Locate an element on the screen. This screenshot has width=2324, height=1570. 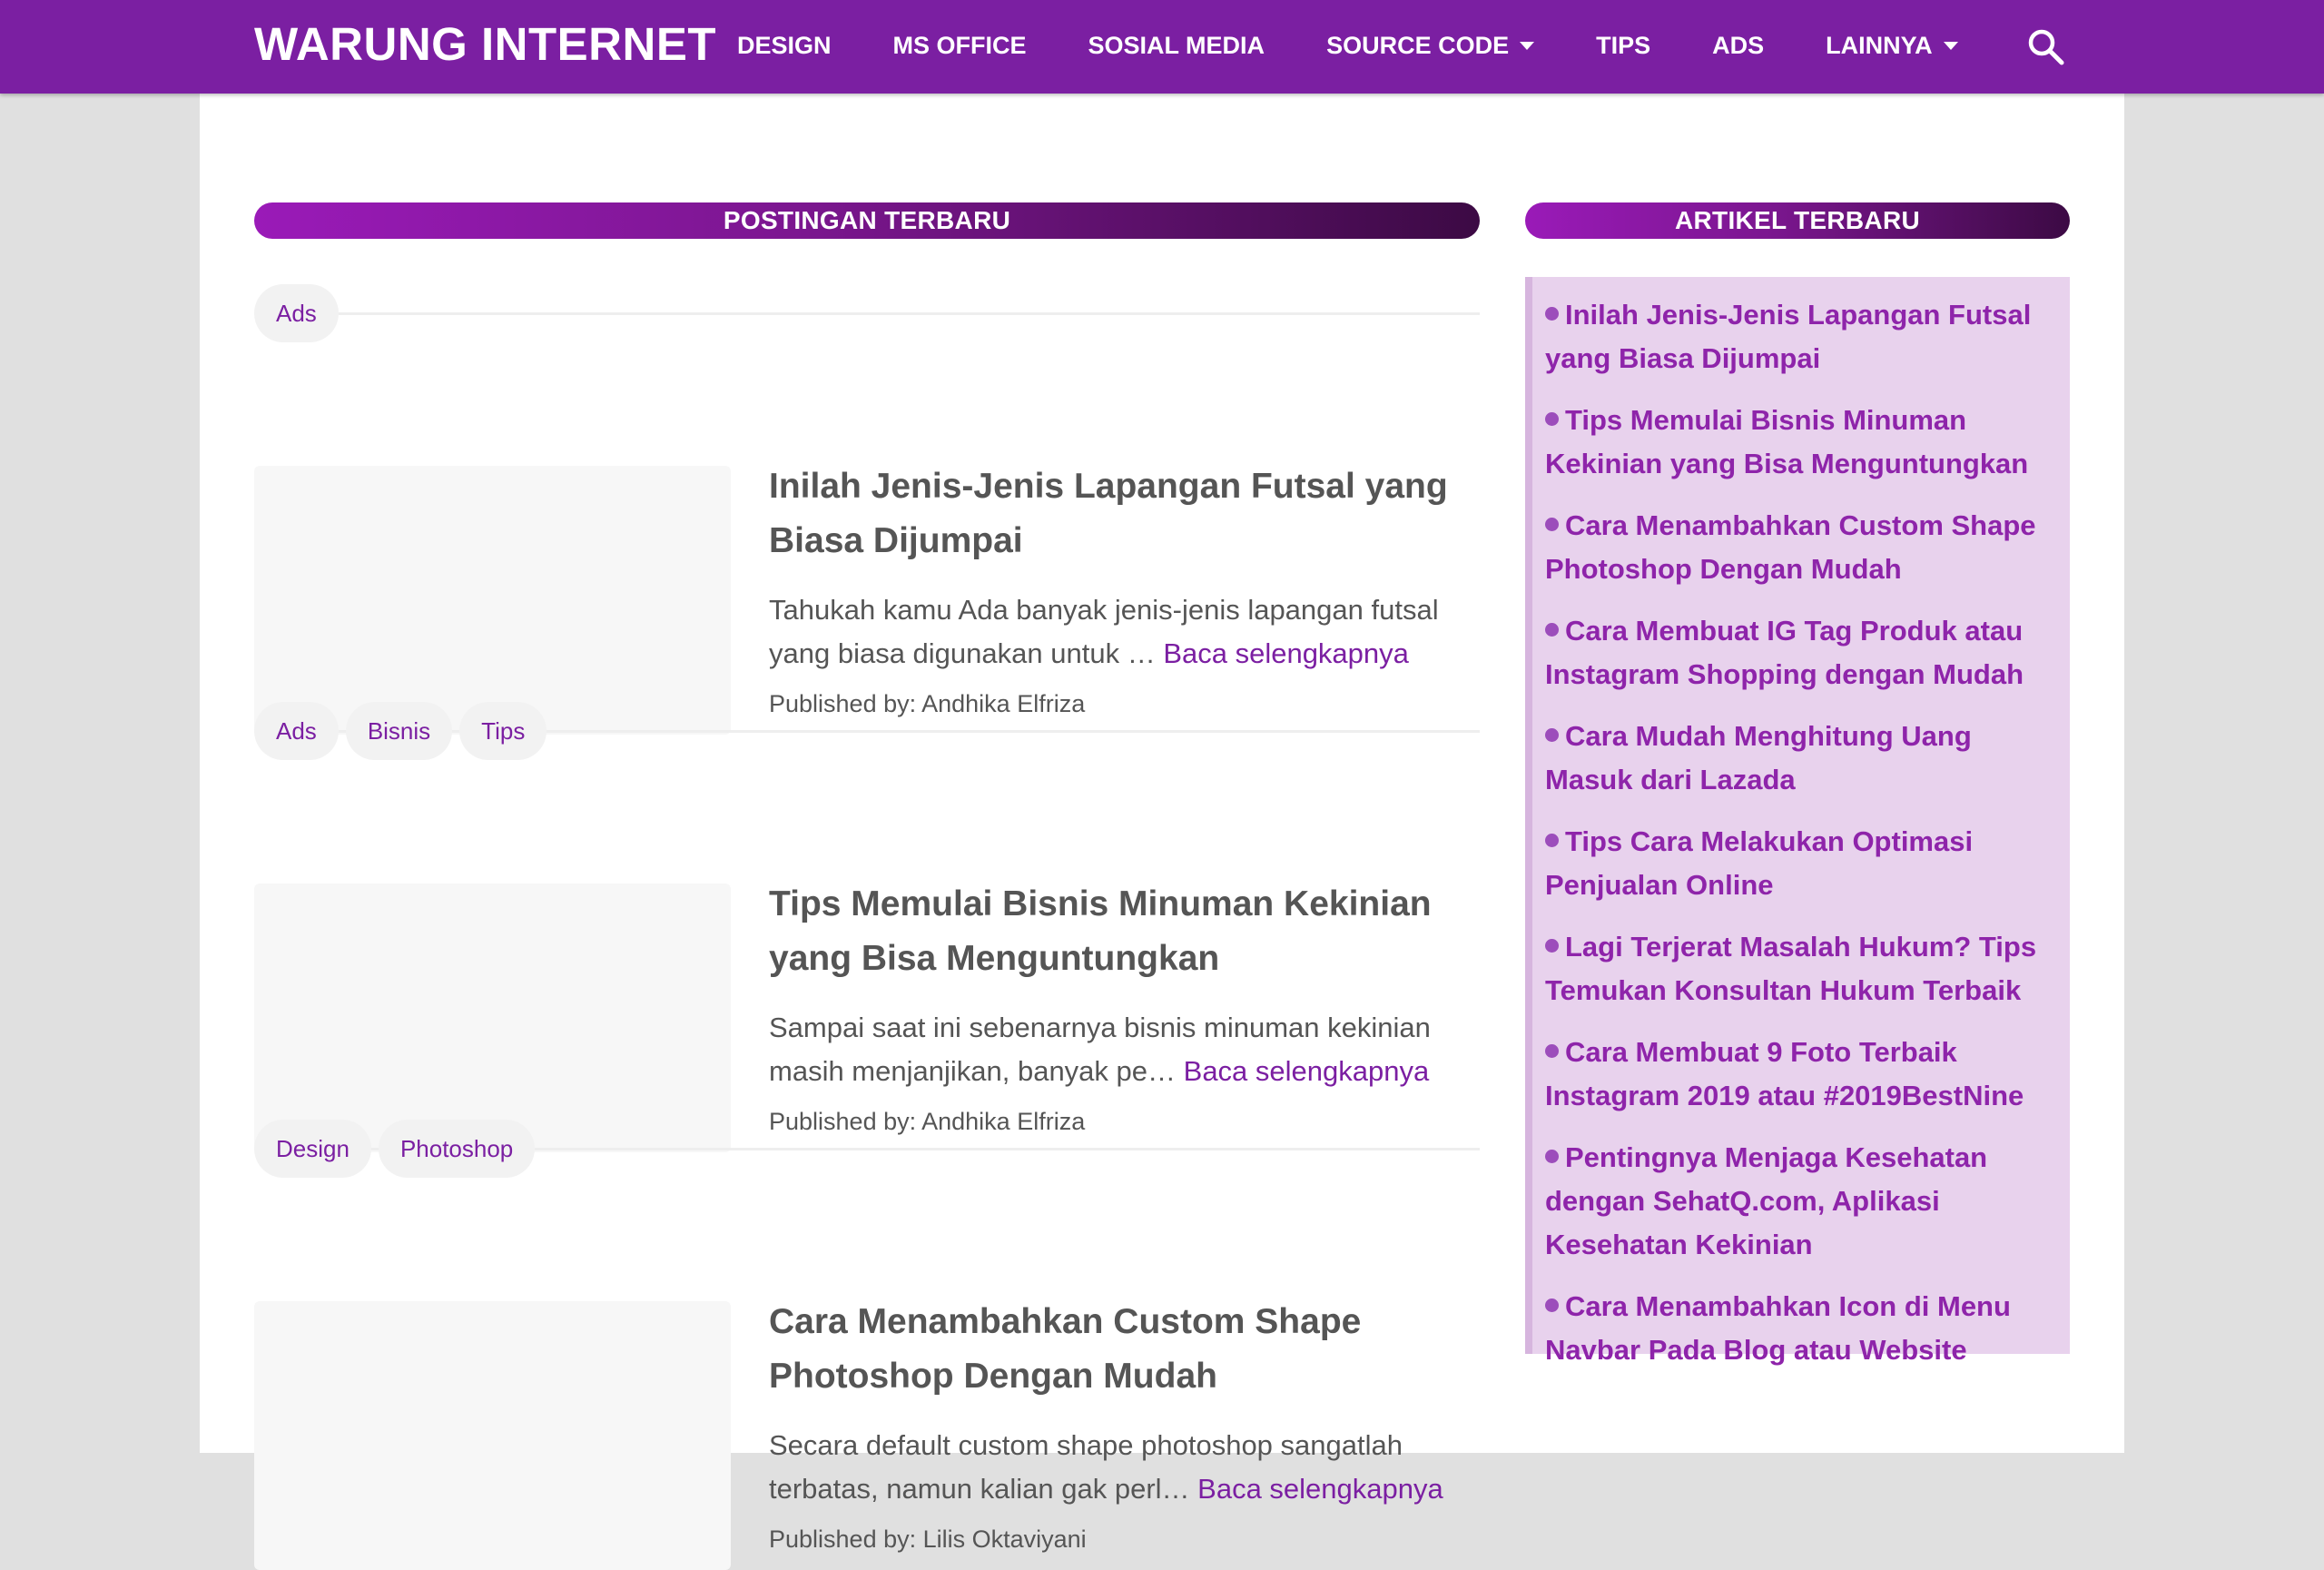
search-button is located at coordinates (2046, 47).